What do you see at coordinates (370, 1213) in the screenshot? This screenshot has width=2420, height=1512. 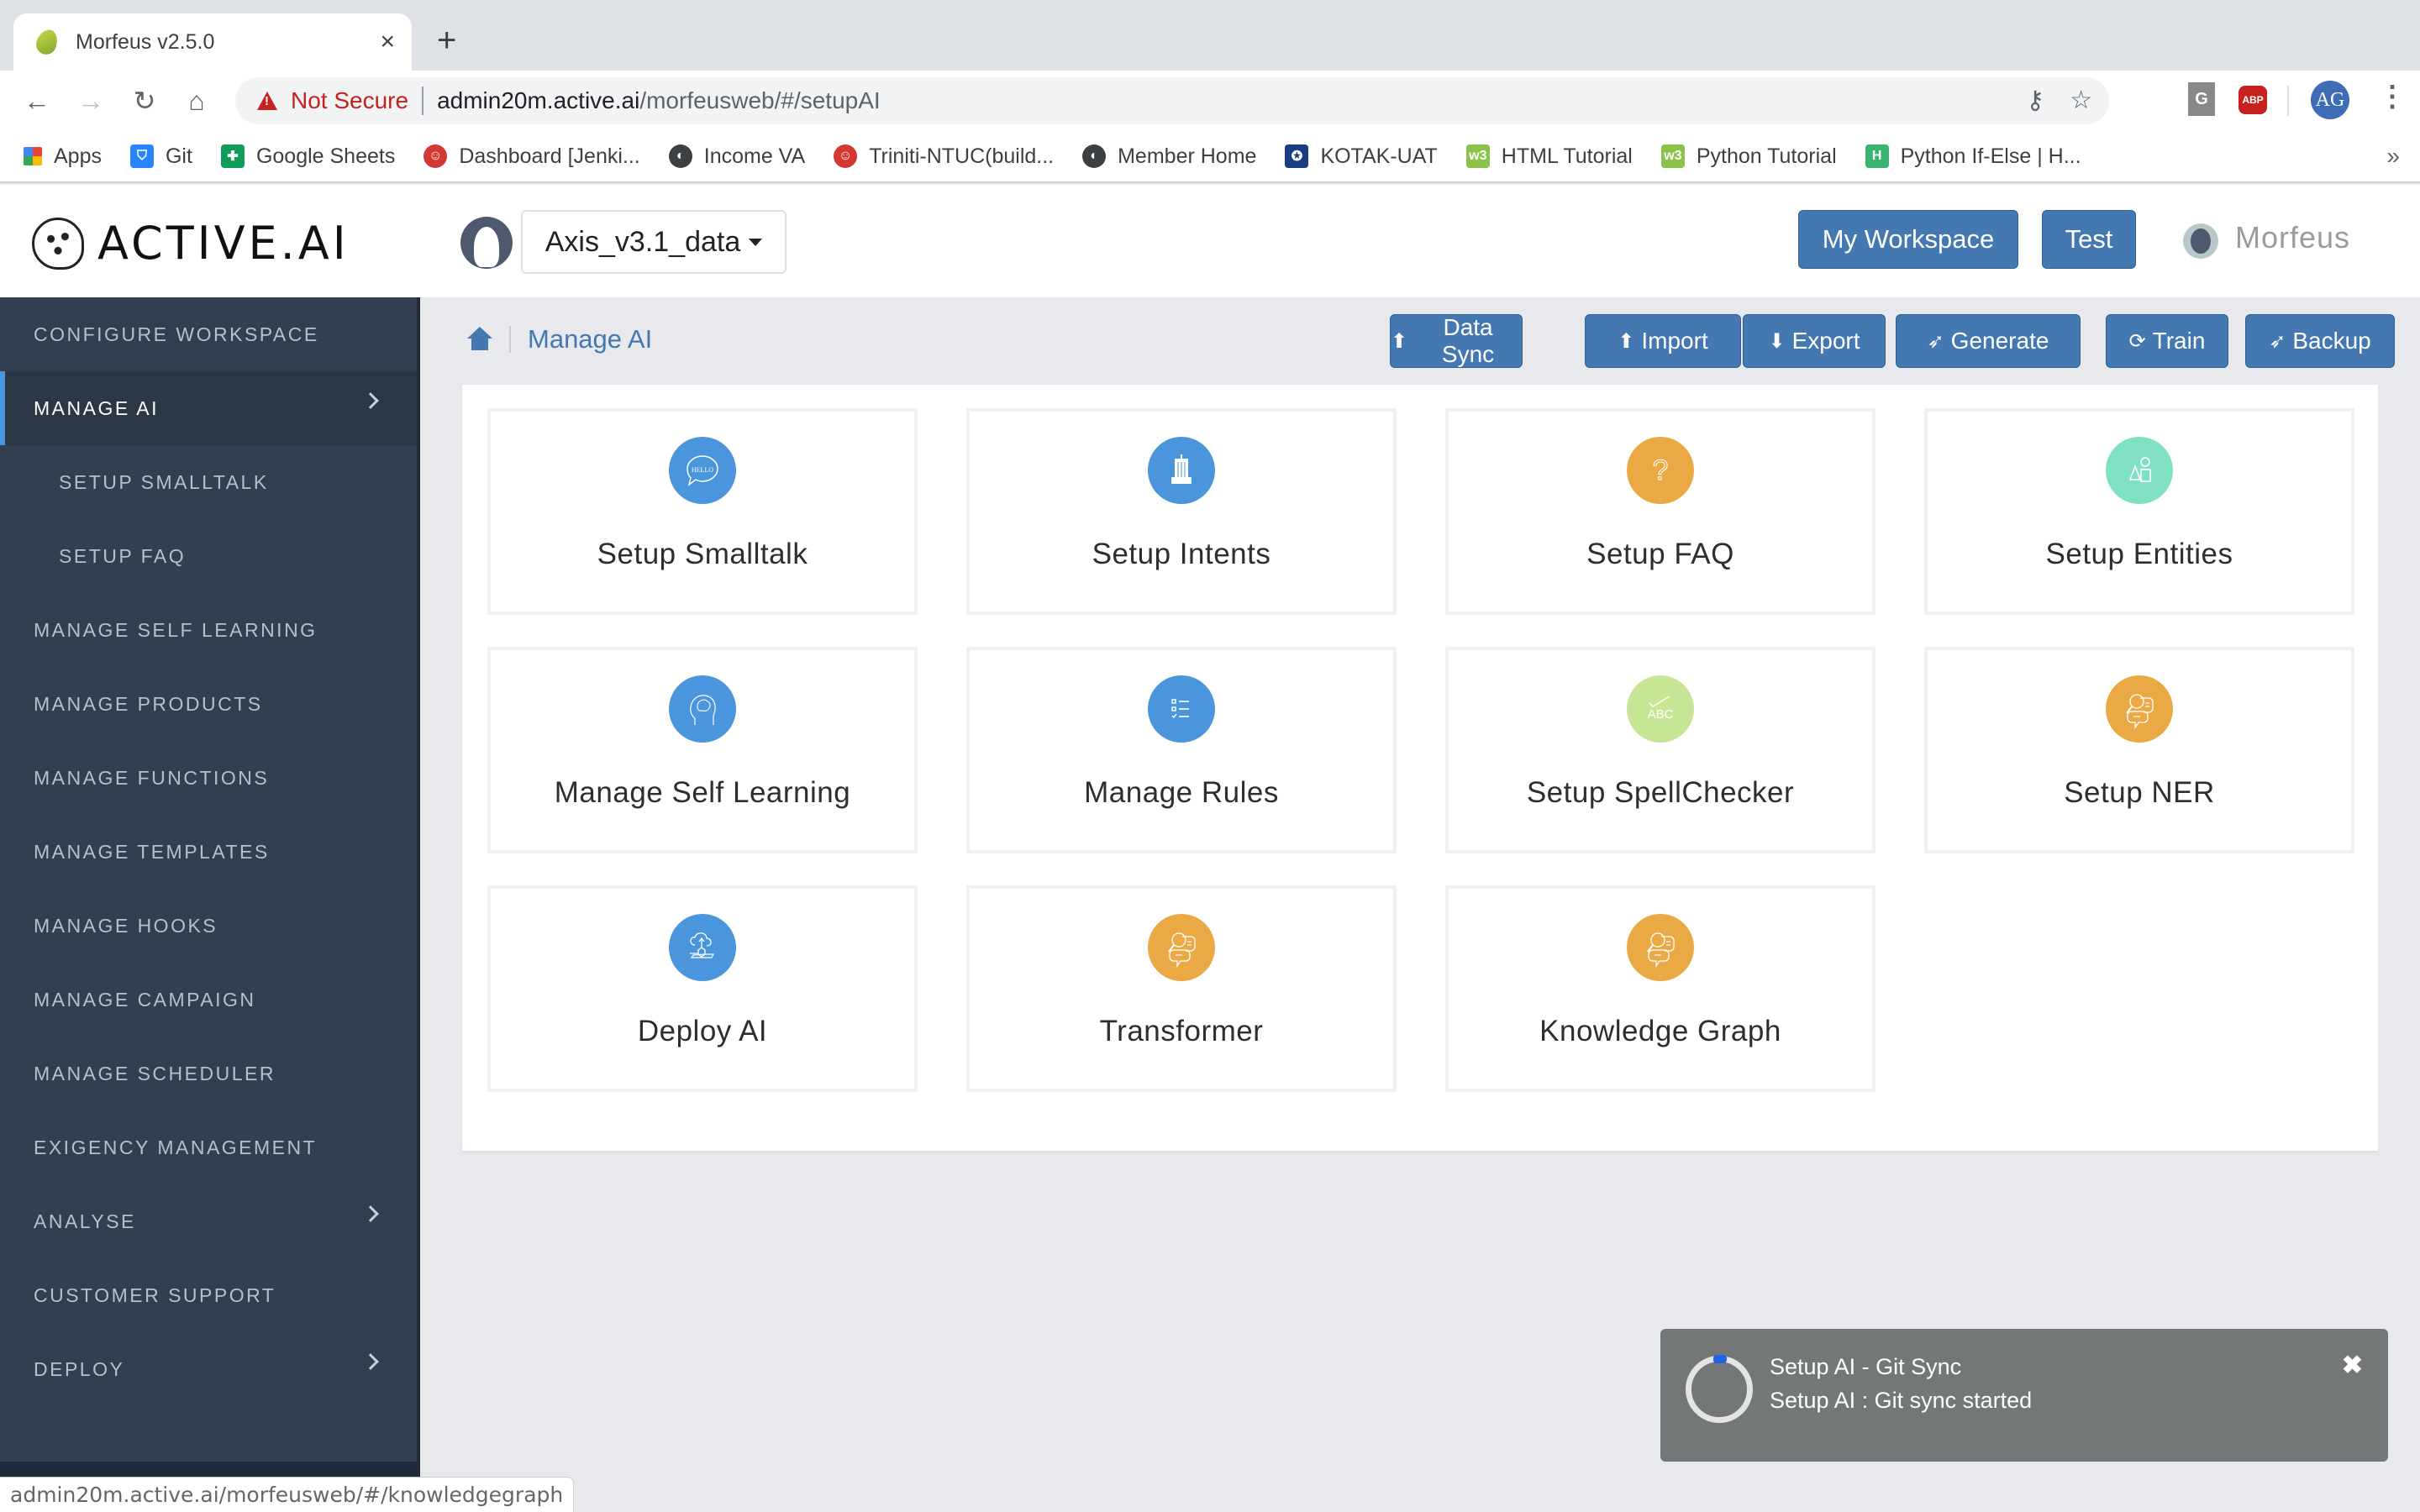 I see `chevron-right-icon` at bounding box center [370, 1213].